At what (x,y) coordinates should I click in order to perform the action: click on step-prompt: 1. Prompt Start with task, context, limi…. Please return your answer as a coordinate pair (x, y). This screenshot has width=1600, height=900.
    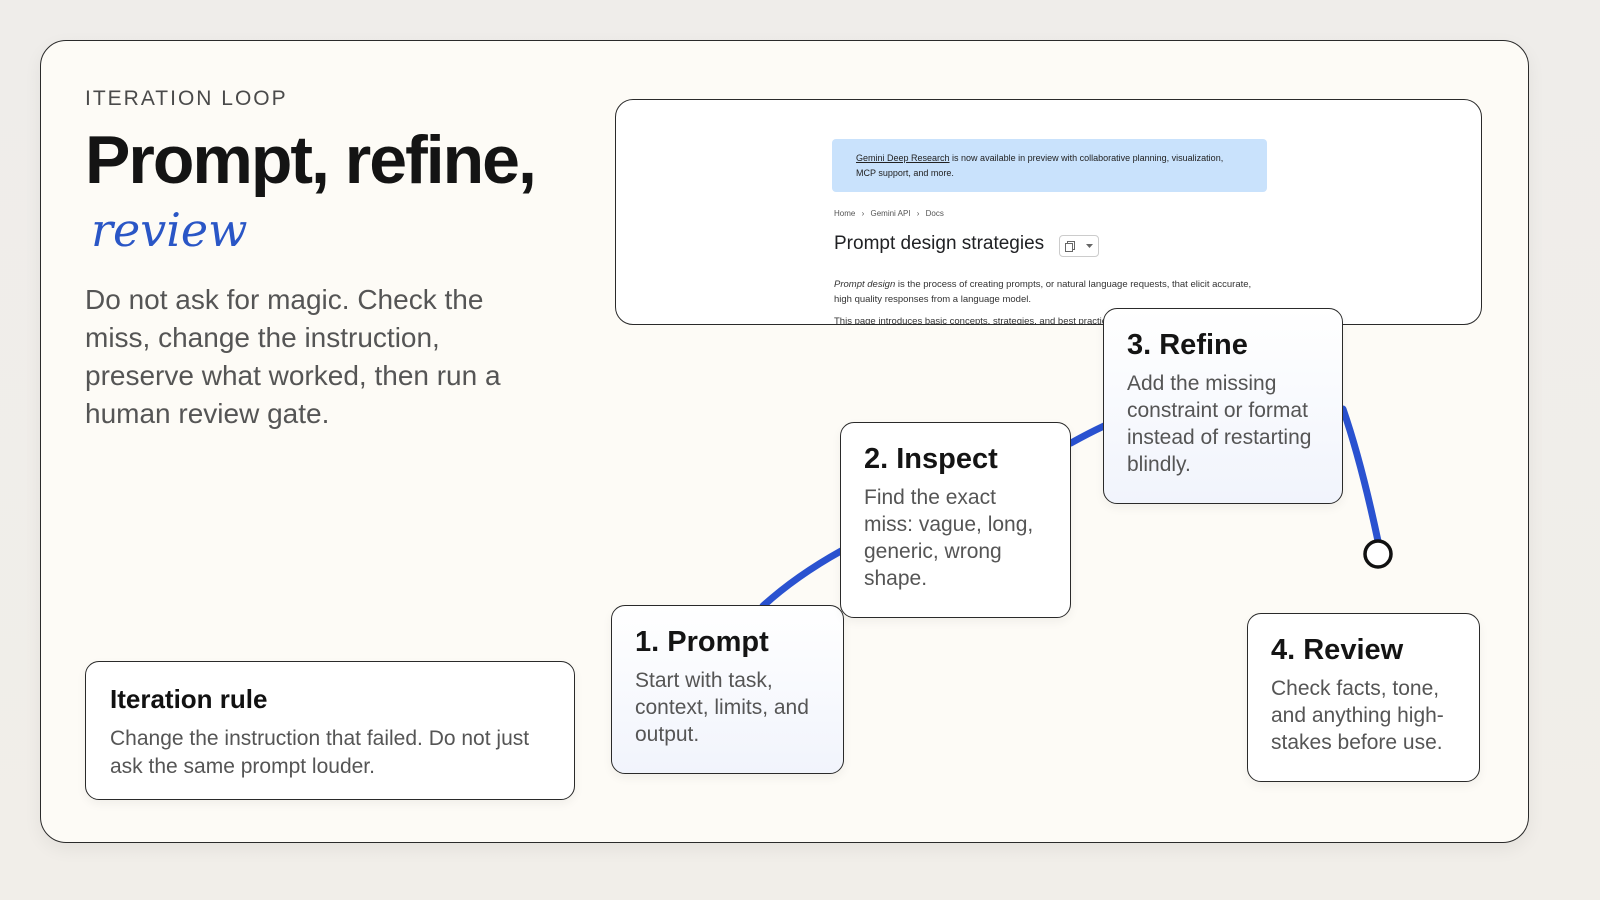
    Looking at the image, I should click on (727, 689).